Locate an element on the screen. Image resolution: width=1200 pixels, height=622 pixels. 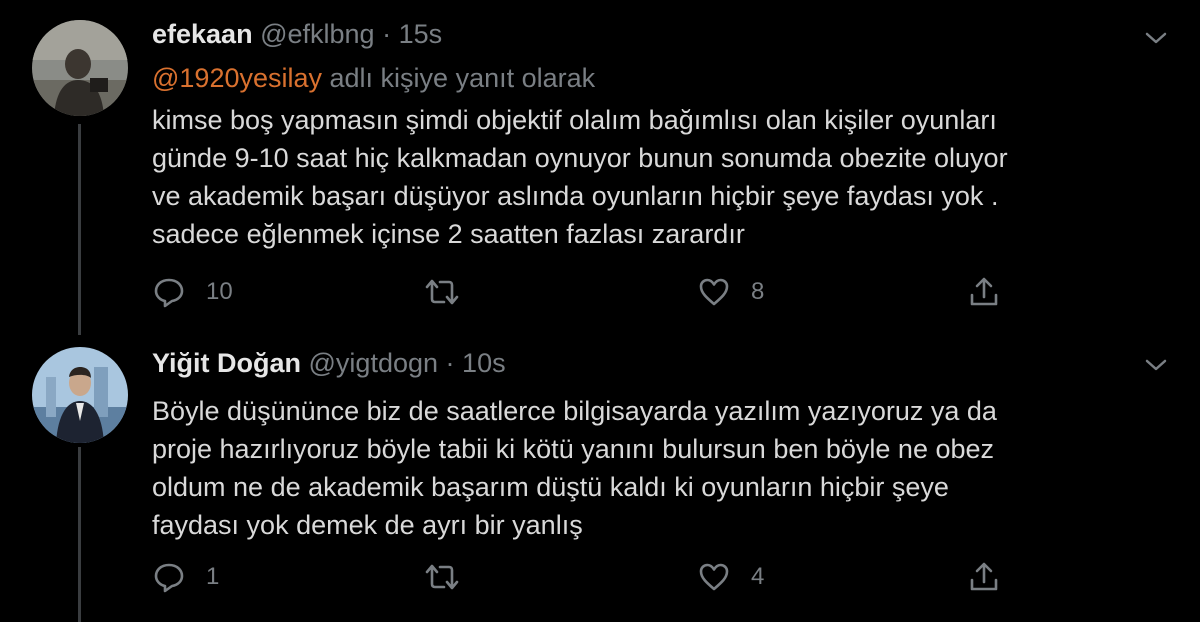
like-count: 8 is located at coordinates (758, 291).